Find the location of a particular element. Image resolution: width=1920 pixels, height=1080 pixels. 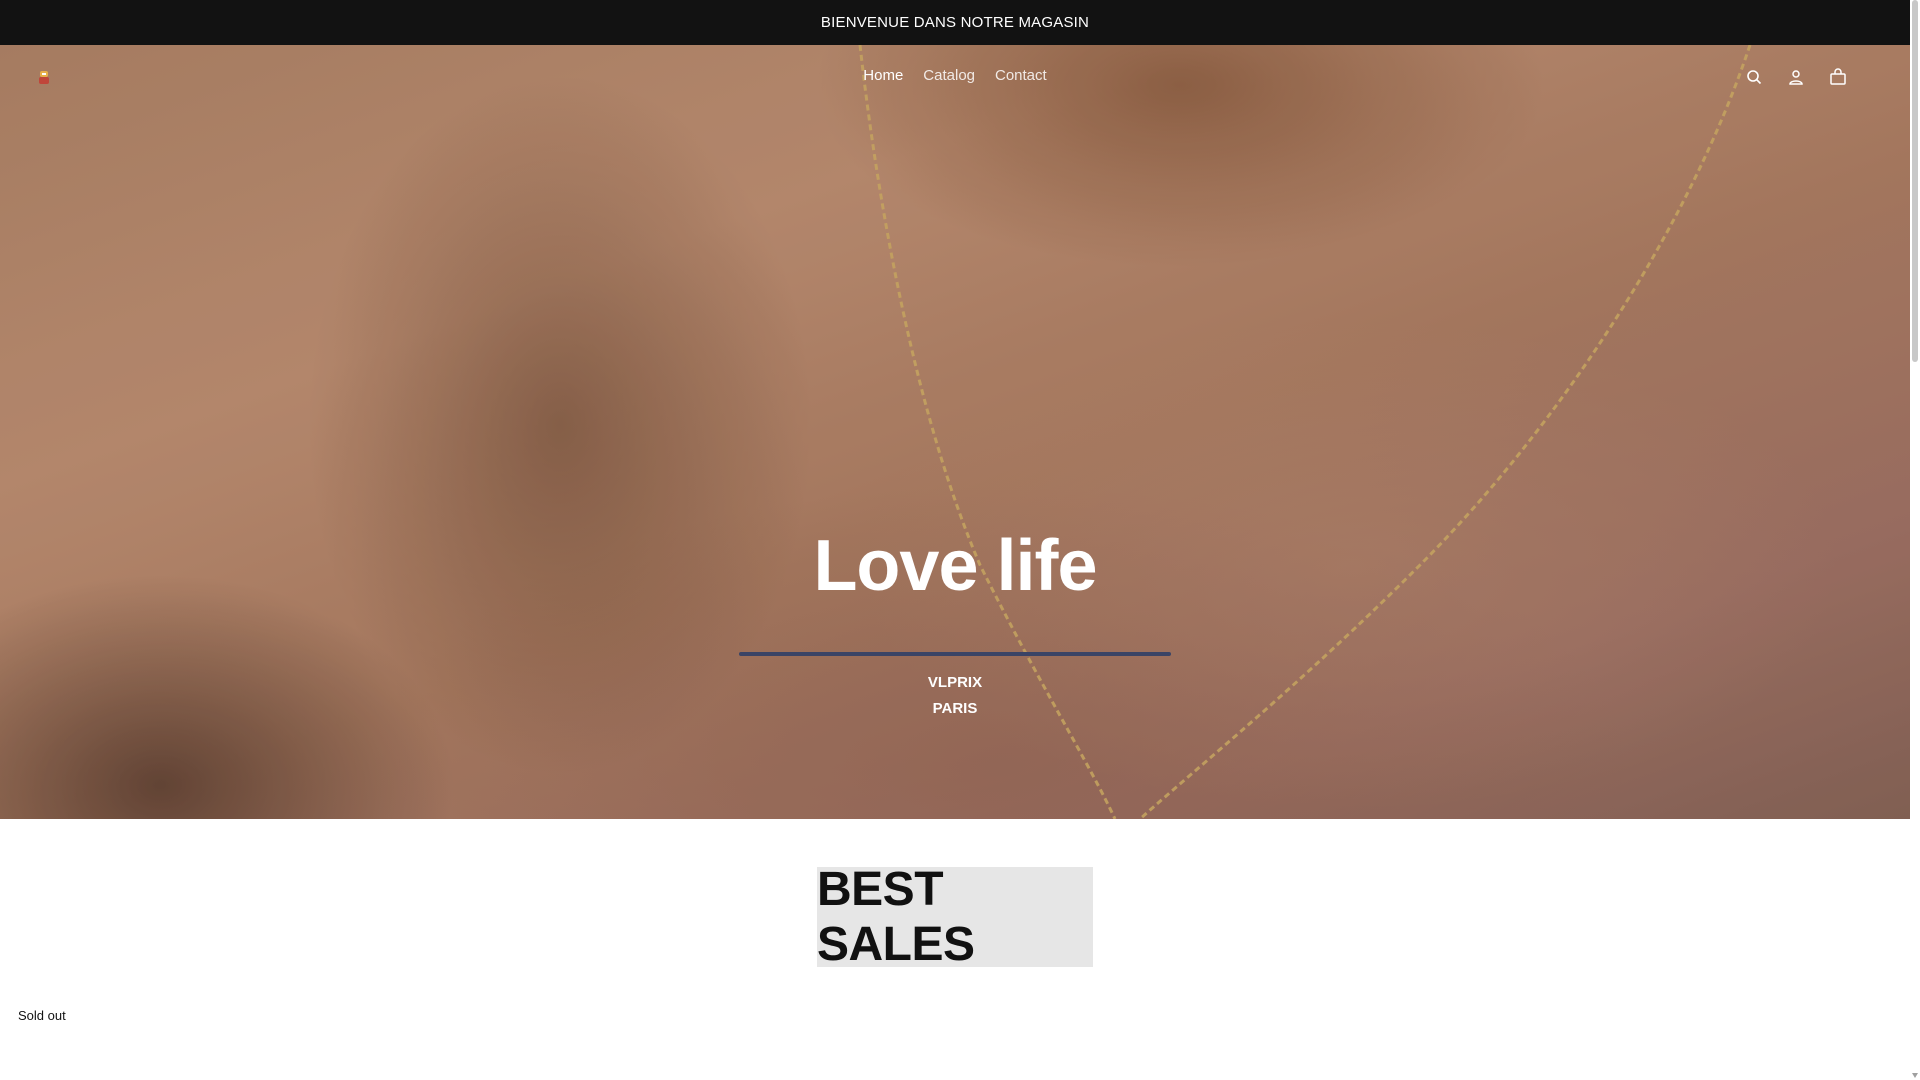

account-icon is located at coordinates (1796, 77).